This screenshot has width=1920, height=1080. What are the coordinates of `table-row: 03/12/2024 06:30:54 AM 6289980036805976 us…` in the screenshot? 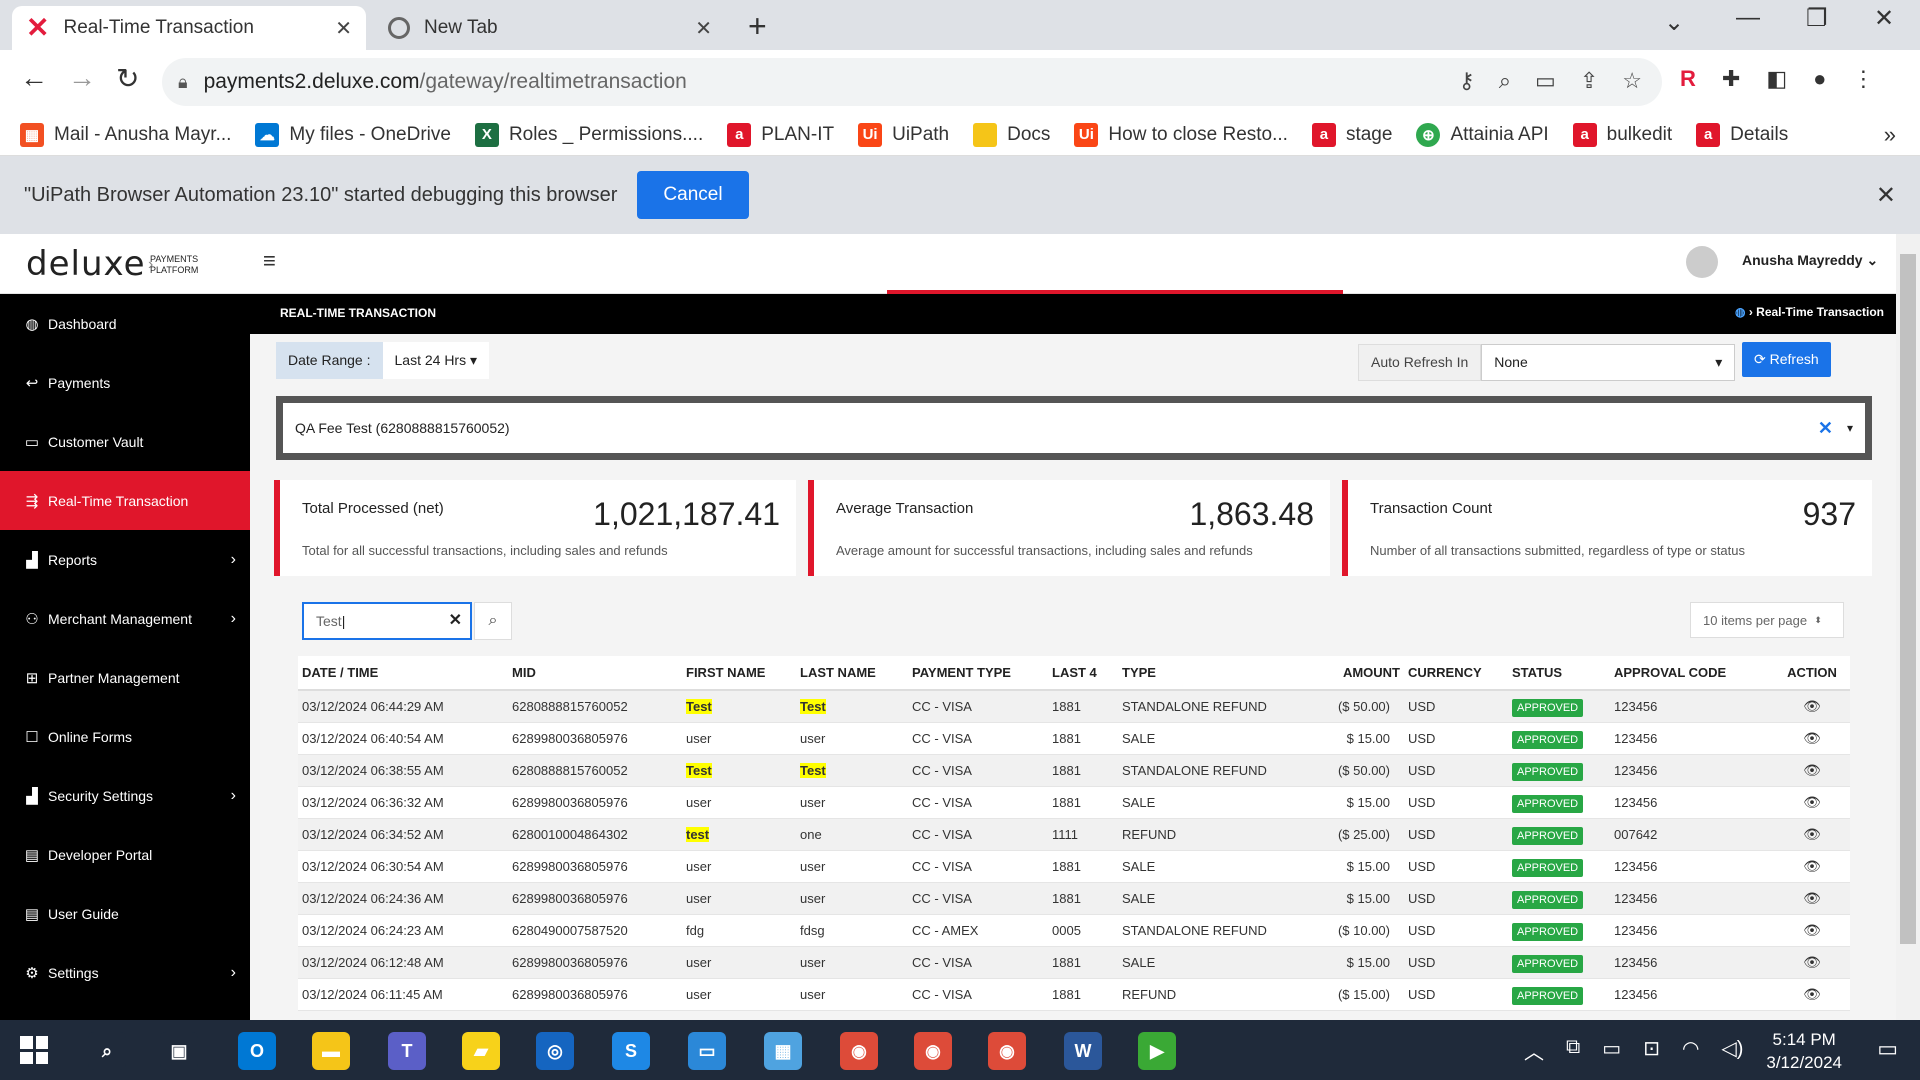 It's located at (1074, 866).